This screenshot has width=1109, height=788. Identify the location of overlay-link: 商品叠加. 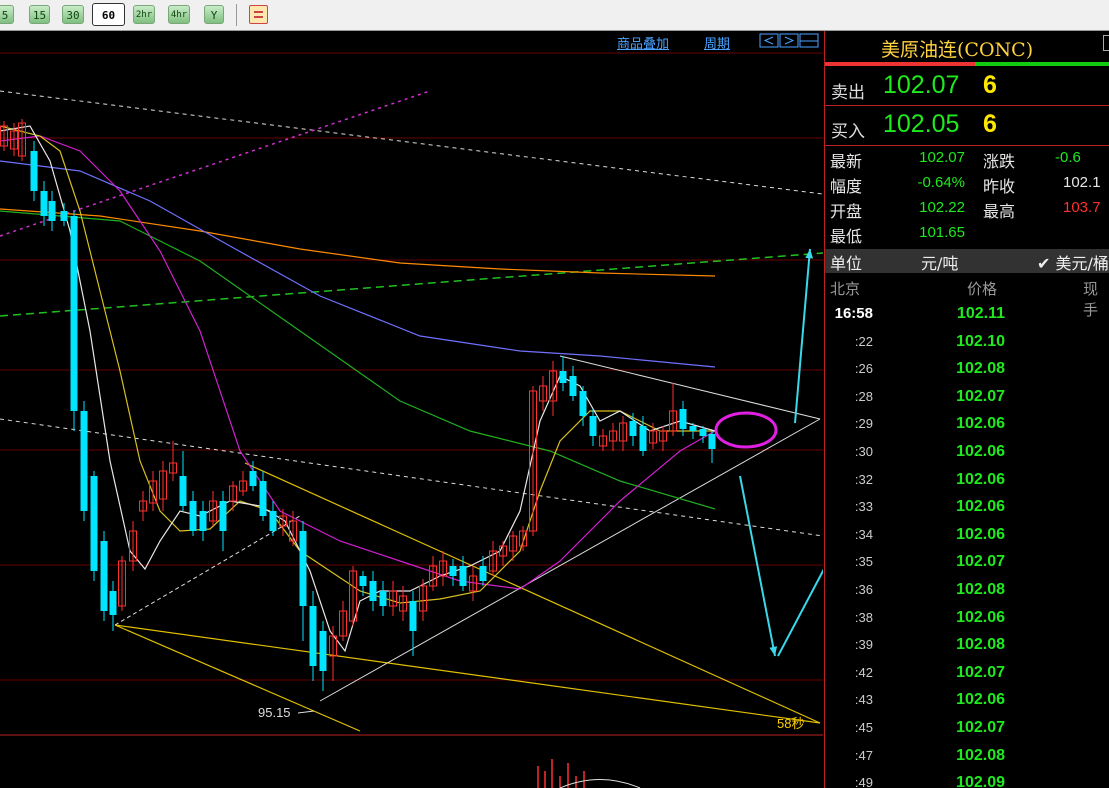
(643, 42).